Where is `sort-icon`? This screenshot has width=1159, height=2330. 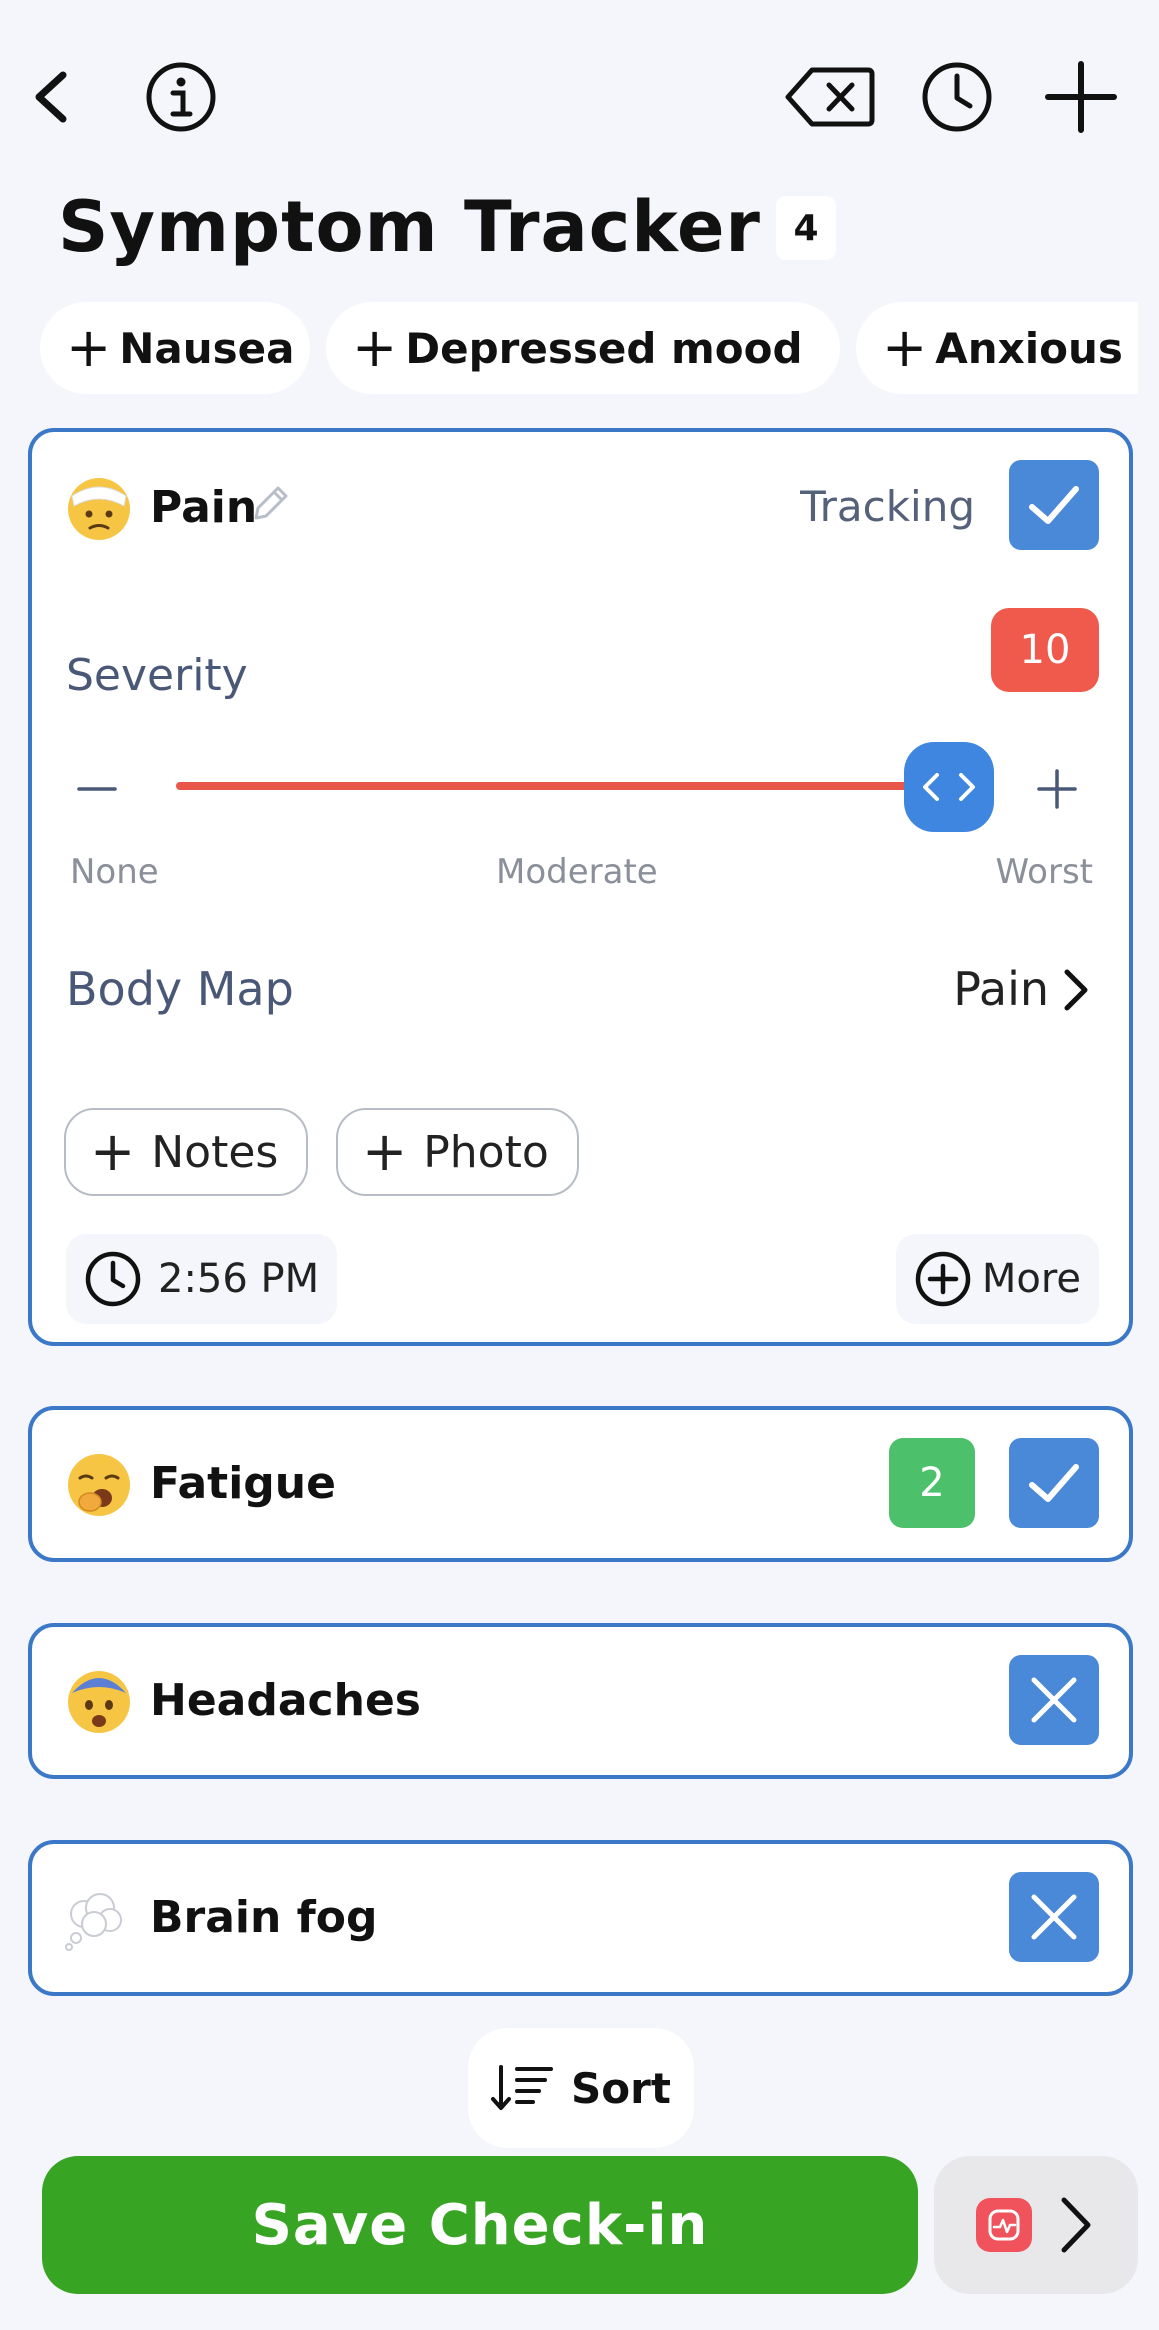 sort-icon is located at coordinates (522, 2087).